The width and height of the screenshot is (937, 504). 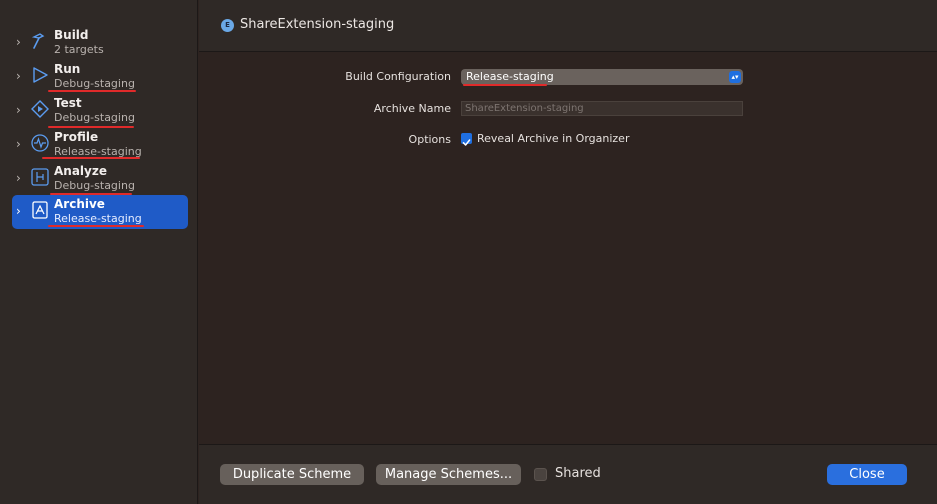 What do you see at coordinates (429, 139) in the screenshot?
I see `options-label: Options` at bounding box center [429, 139].